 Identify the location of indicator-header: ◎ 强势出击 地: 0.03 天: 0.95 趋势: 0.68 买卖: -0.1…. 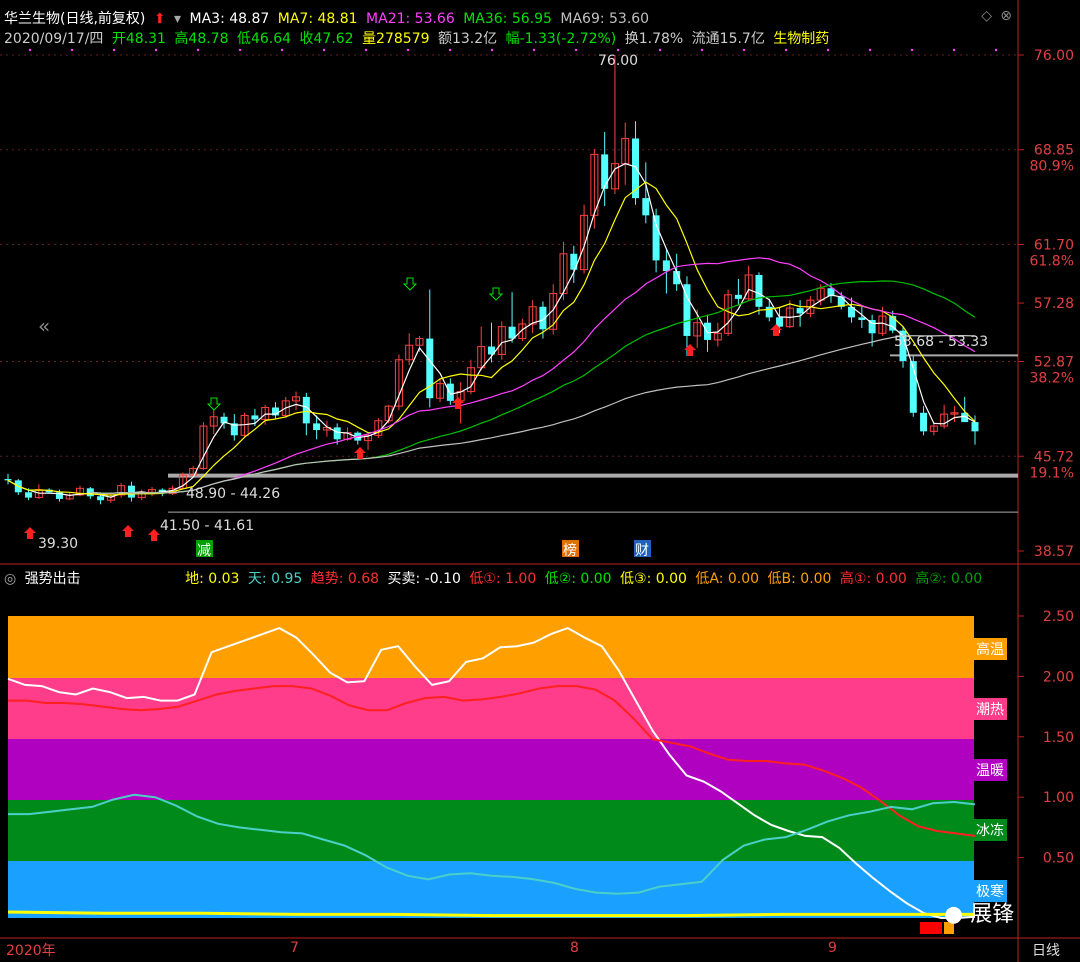
(495, 578).